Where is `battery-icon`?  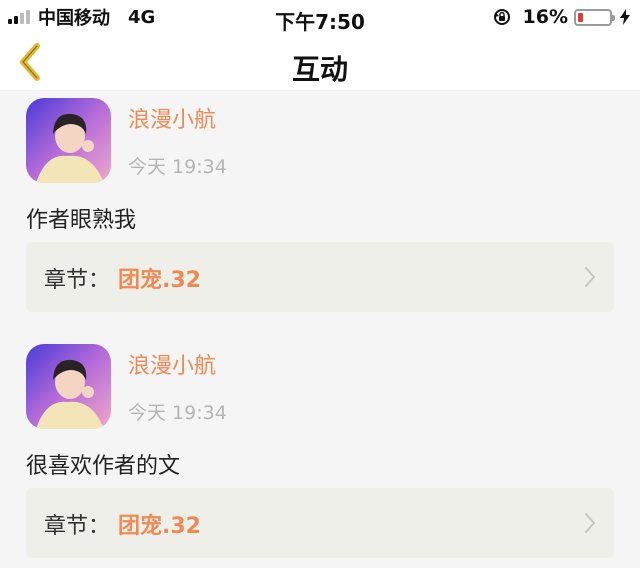 battery-icon is located at coordinates (594, 17).